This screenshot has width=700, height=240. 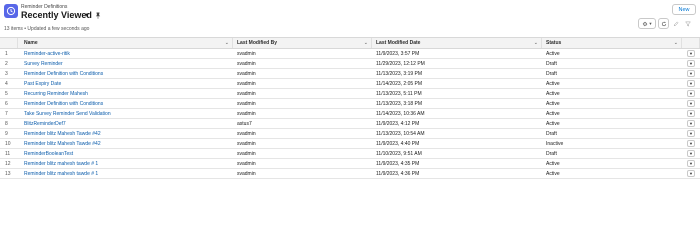 I want to click on last-modified-date-cell: 11/10/2023, 9:51 AM, so click(x=399, y=153).